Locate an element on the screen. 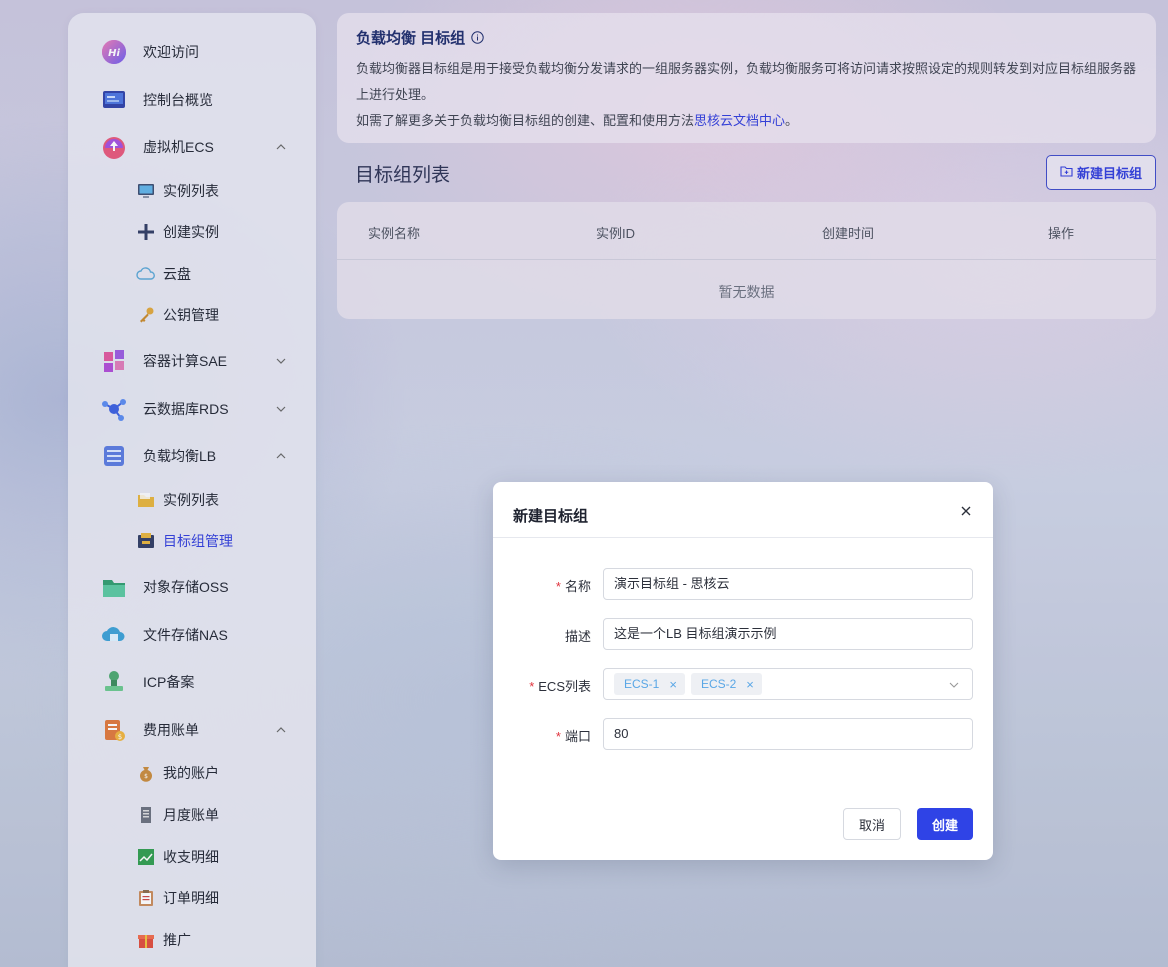 This screenshot has width=1168, height=967. ecs-label: * ECS列表 is located at coordinates (560, 685).